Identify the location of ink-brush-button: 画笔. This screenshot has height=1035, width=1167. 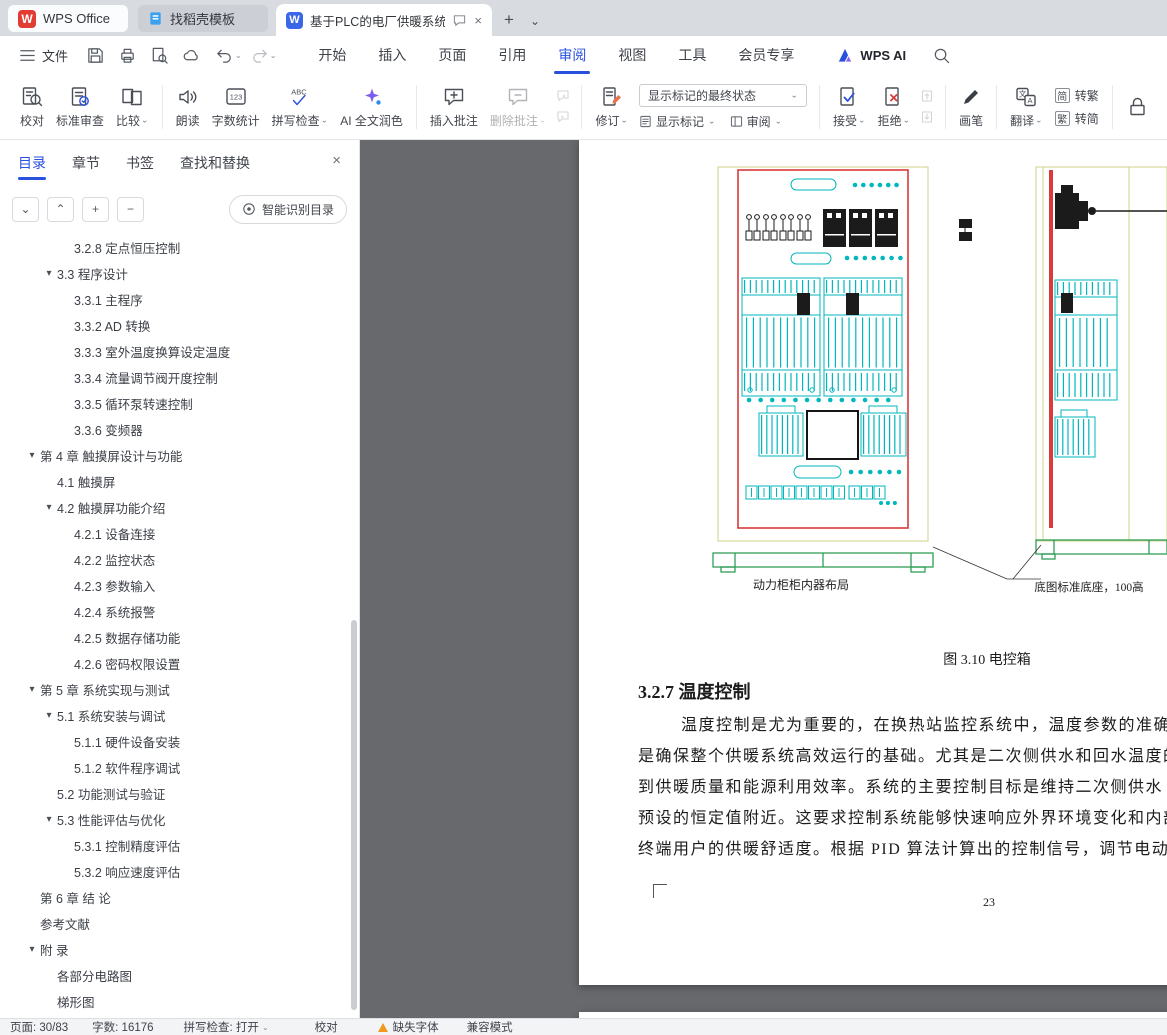
(971, 107).